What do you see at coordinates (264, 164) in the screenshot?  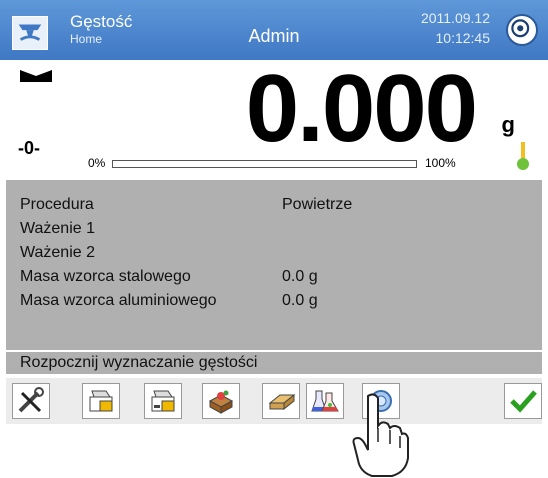 I see `load-bar` at bounding box center [264, 164].